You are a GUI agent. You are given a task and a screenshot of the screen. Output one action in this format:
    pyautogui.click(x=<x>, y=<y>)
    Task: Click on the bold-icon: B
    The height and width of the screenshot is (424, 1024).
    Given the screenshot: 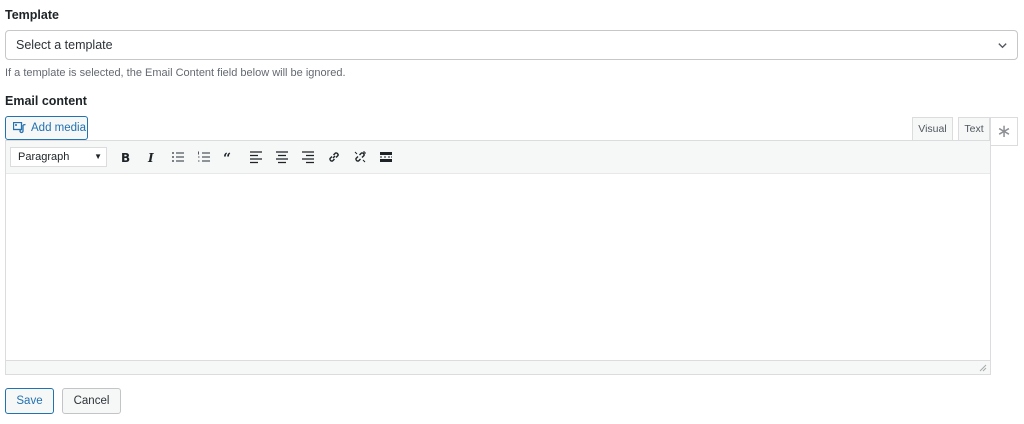 What is the action you would take?
    pyautogui.click(x=125, y=157)
    